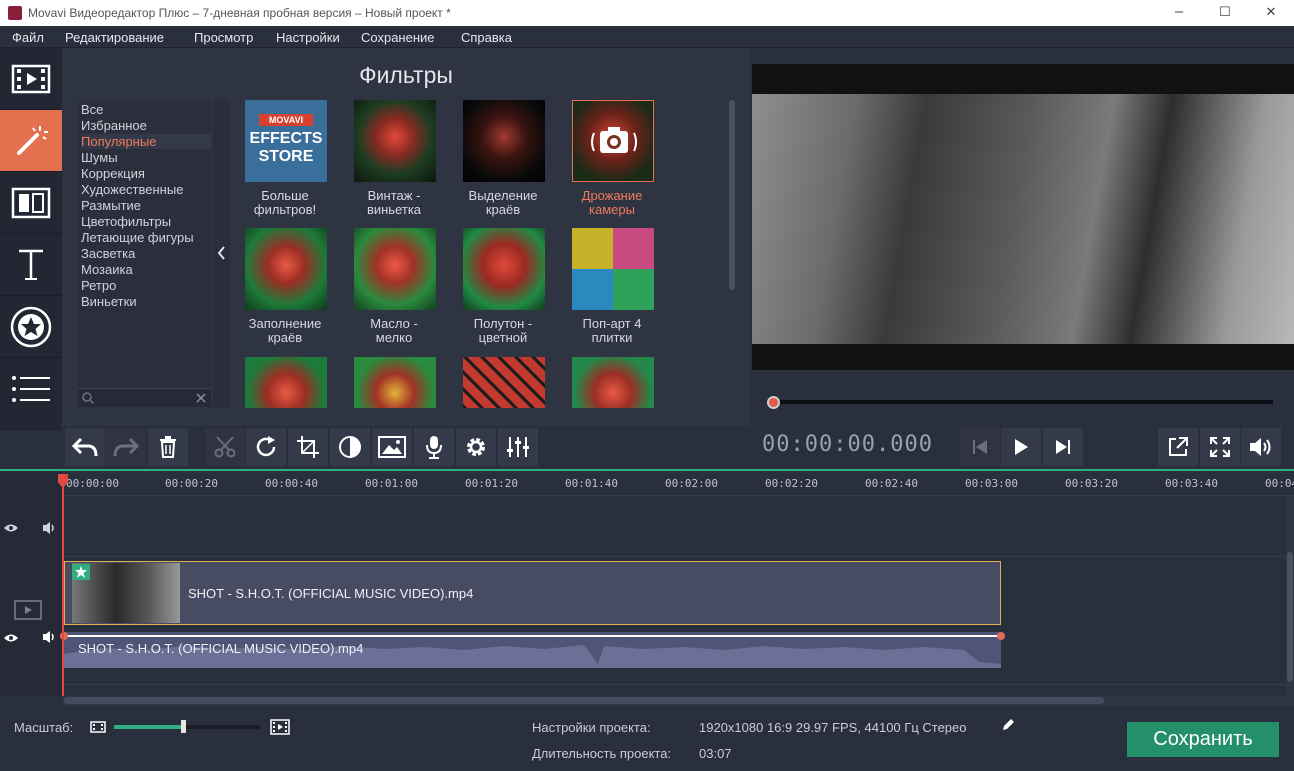 The width and height of the screenshot is (1294, 771). Describe the element at coordinates (31, 583) in the screenshot. I see `track-headers` at that location.